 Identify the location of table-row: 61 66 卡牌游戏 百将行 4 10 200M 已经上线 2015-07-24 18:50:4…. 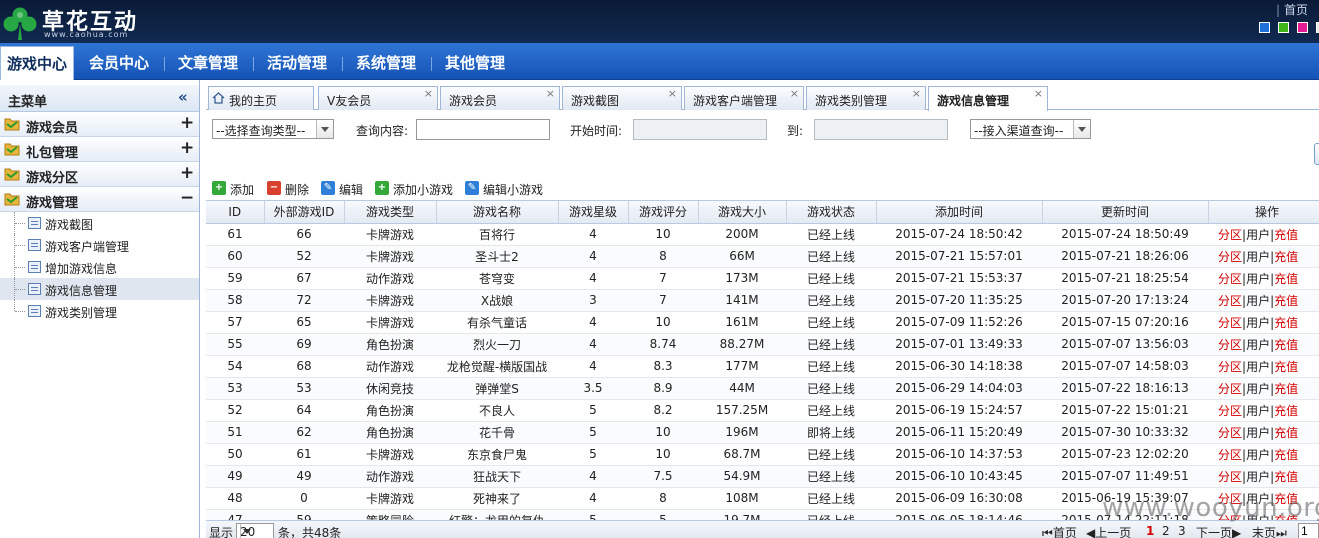
(762, 234).